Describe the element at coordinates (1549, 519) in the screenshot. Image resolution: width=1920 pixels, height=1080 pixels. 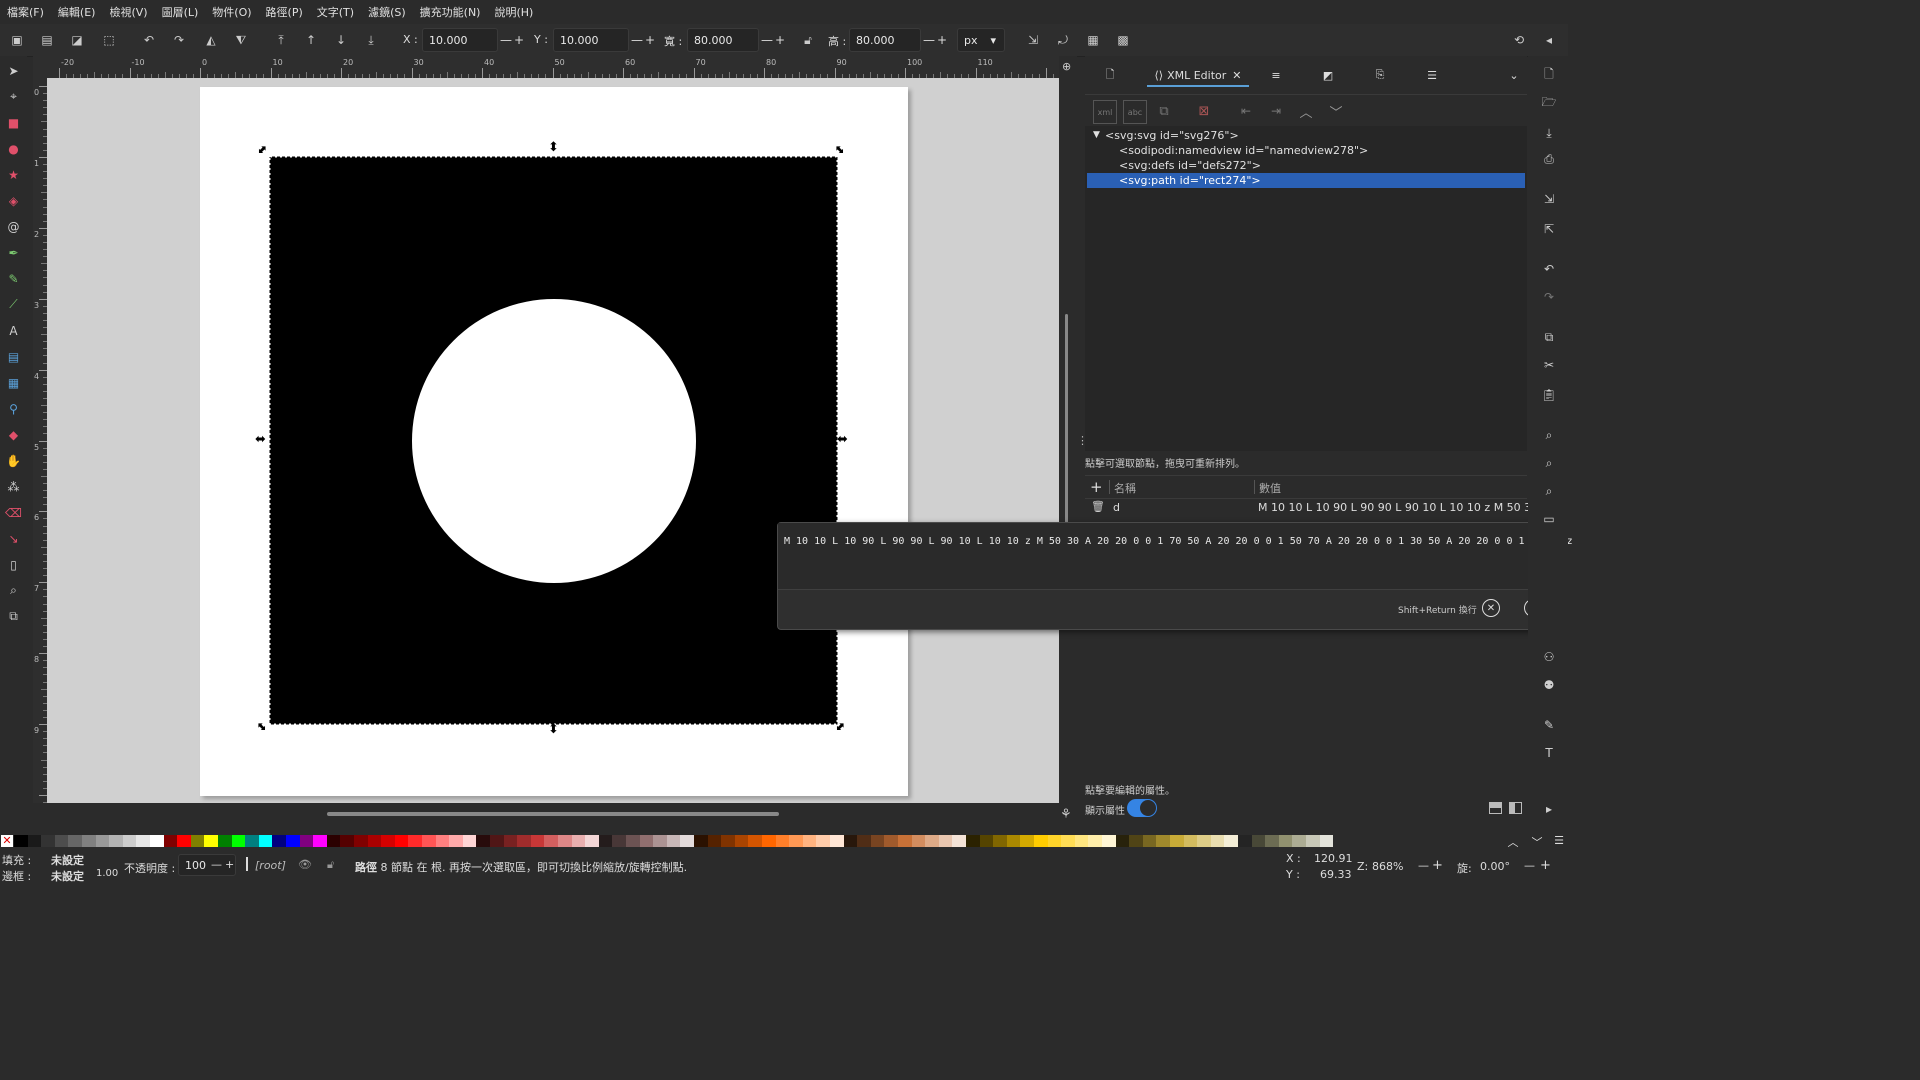
I see `zoom-width-icon: ▭` at that location.